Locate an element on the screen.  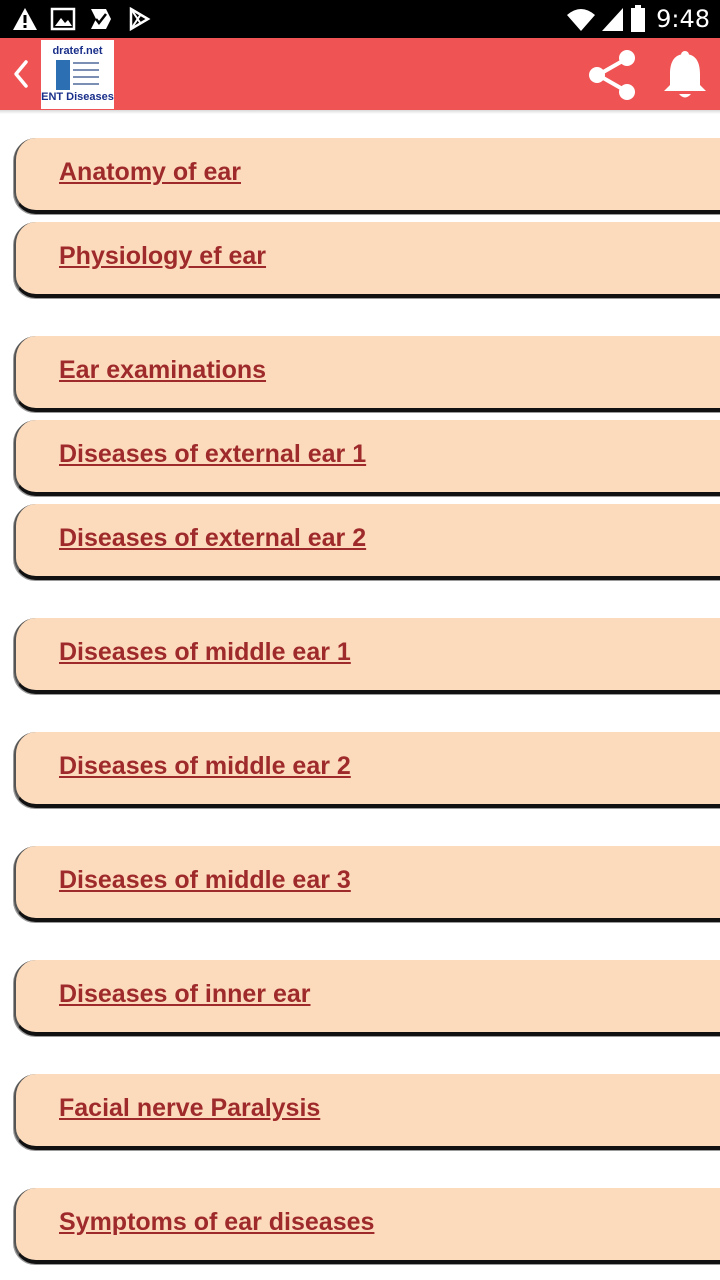
logo-site-text: dratef.net is located at coordinates (77, 51).